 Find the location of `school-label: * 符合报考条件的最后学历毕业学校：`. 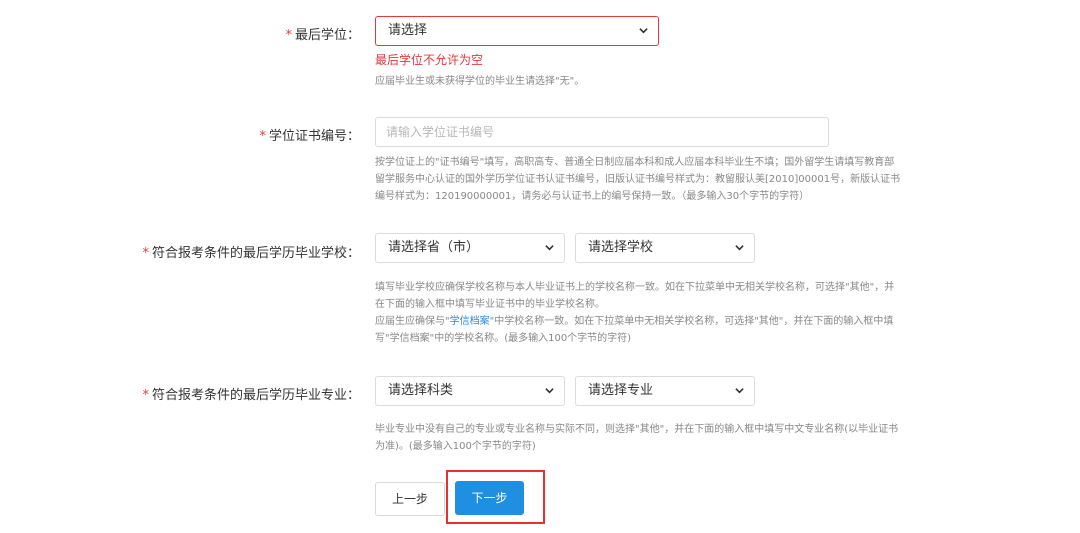

school-label: * 符合报考条件的最后学历毕业学校： is located at coordinates (251, 251).